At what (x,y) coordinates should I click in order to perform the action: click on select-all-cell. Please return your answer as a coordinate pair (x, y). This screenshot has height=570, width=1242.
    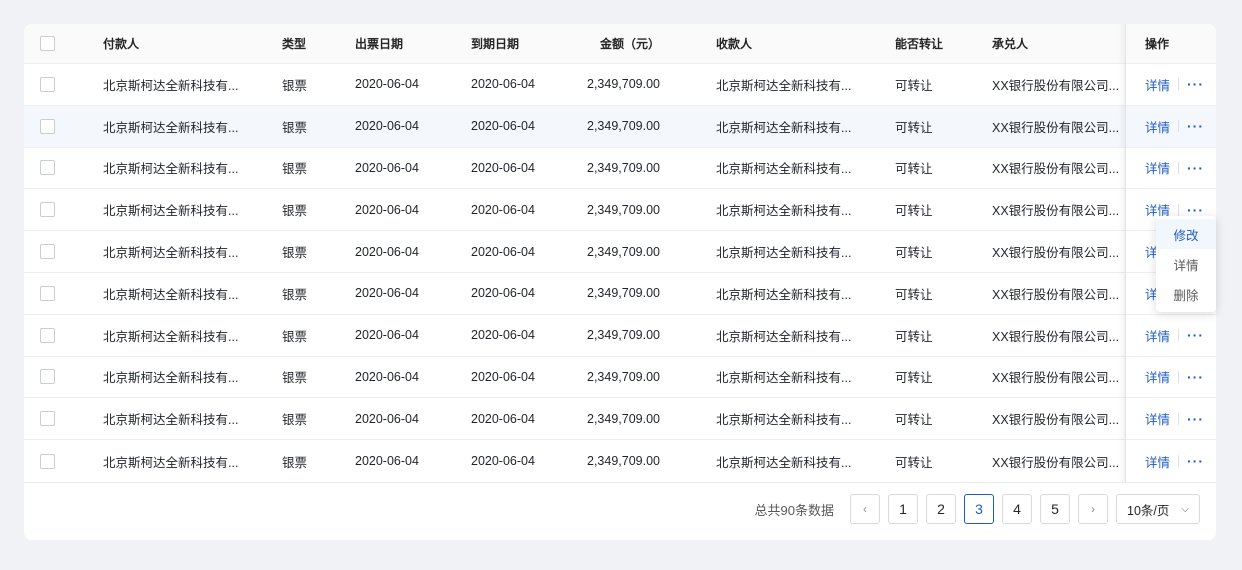
    Looking at the image, I should click on (48, 43).